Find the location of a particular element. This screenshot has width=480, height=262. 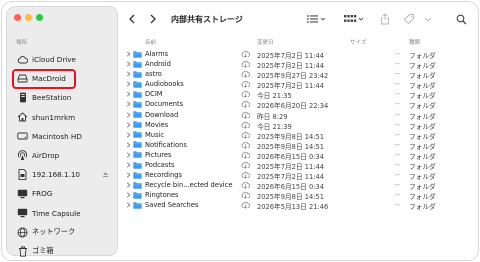

file-name: Recordings is located at coordinates (163, 175).